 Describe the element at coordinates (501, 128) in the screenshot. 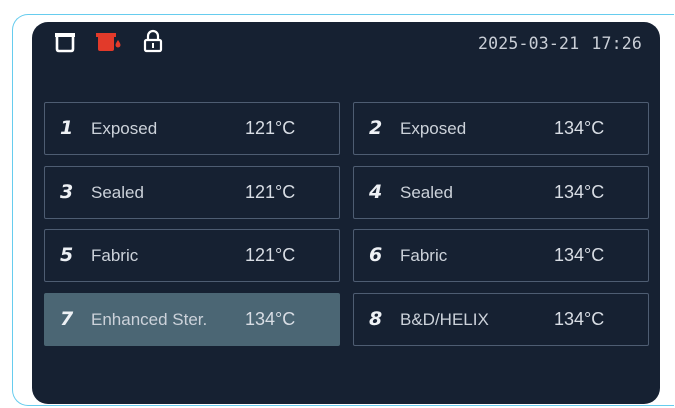

I see `program-button-2: 2 Exposed 134°C` at that location.